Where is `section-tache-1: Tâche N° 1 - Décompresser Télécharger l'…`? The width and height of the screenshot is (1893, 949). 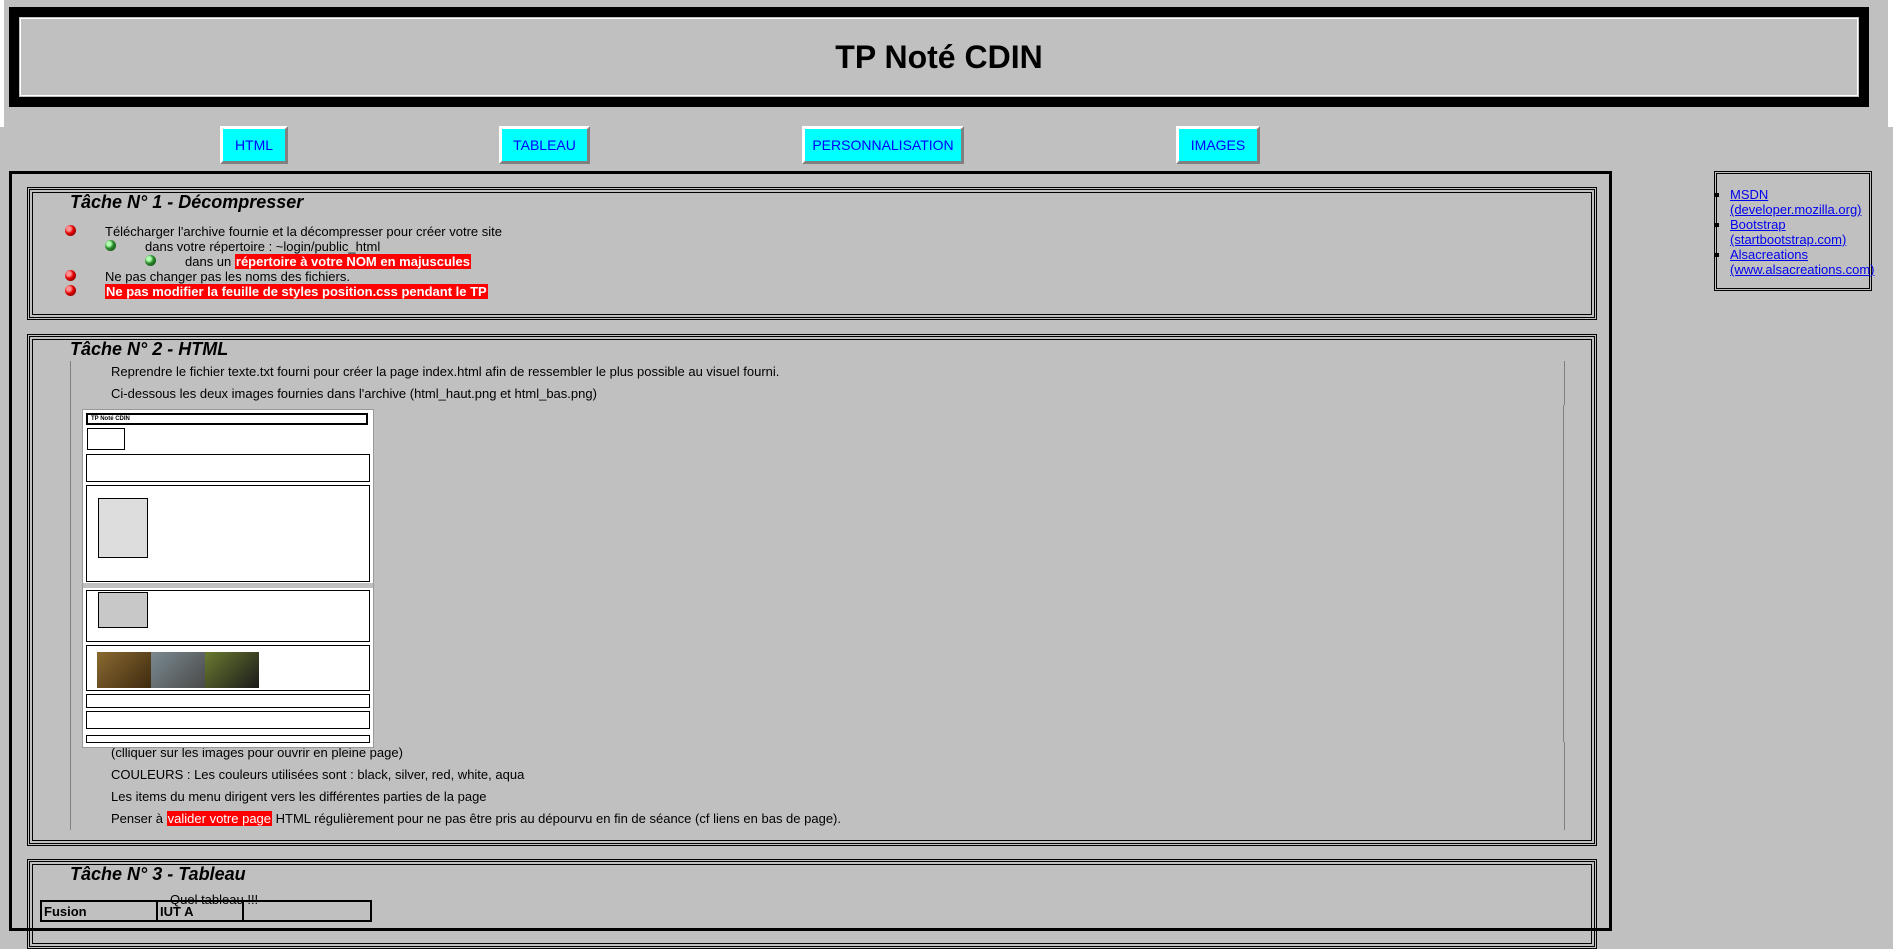
section-tache-1: Tâche N° 1 - Décompresser Télécharger l'… is located at coordinates (812, 253).